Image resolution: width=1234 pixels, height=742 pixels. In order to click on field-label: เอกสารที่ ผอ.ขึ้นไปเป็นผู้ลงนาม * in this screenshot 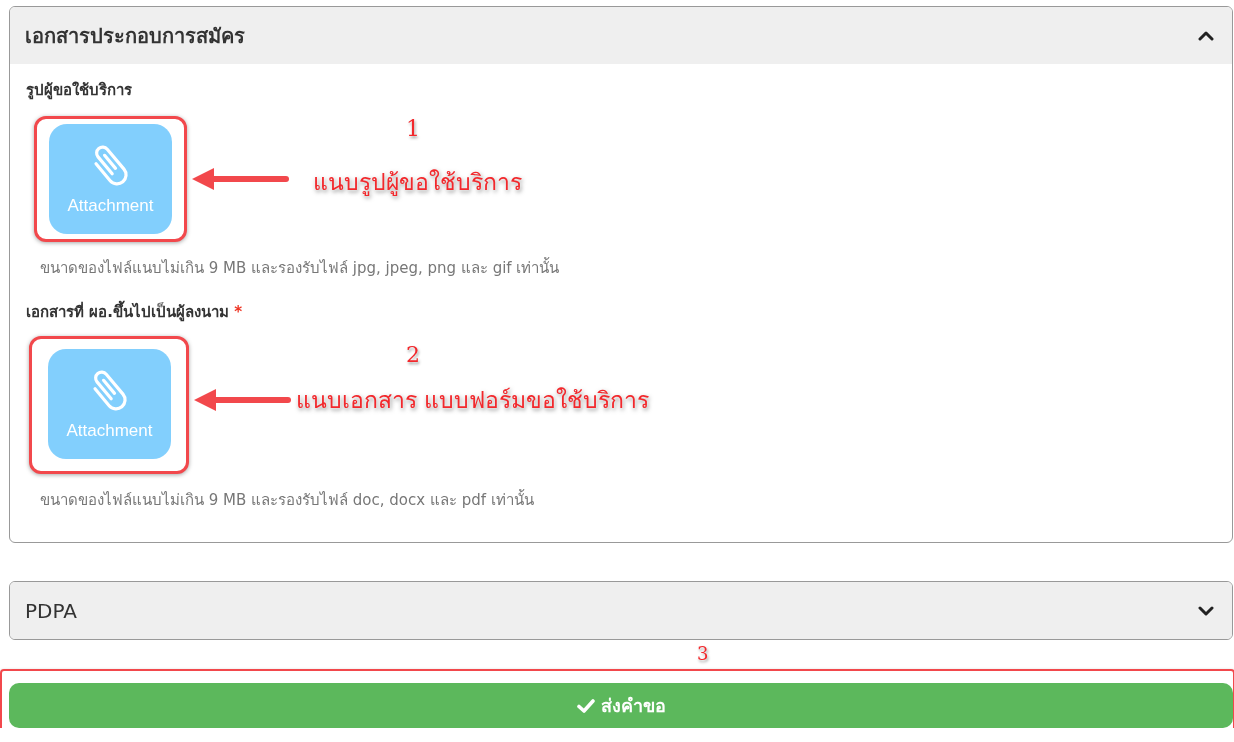, I will do `click(621, 312)`.